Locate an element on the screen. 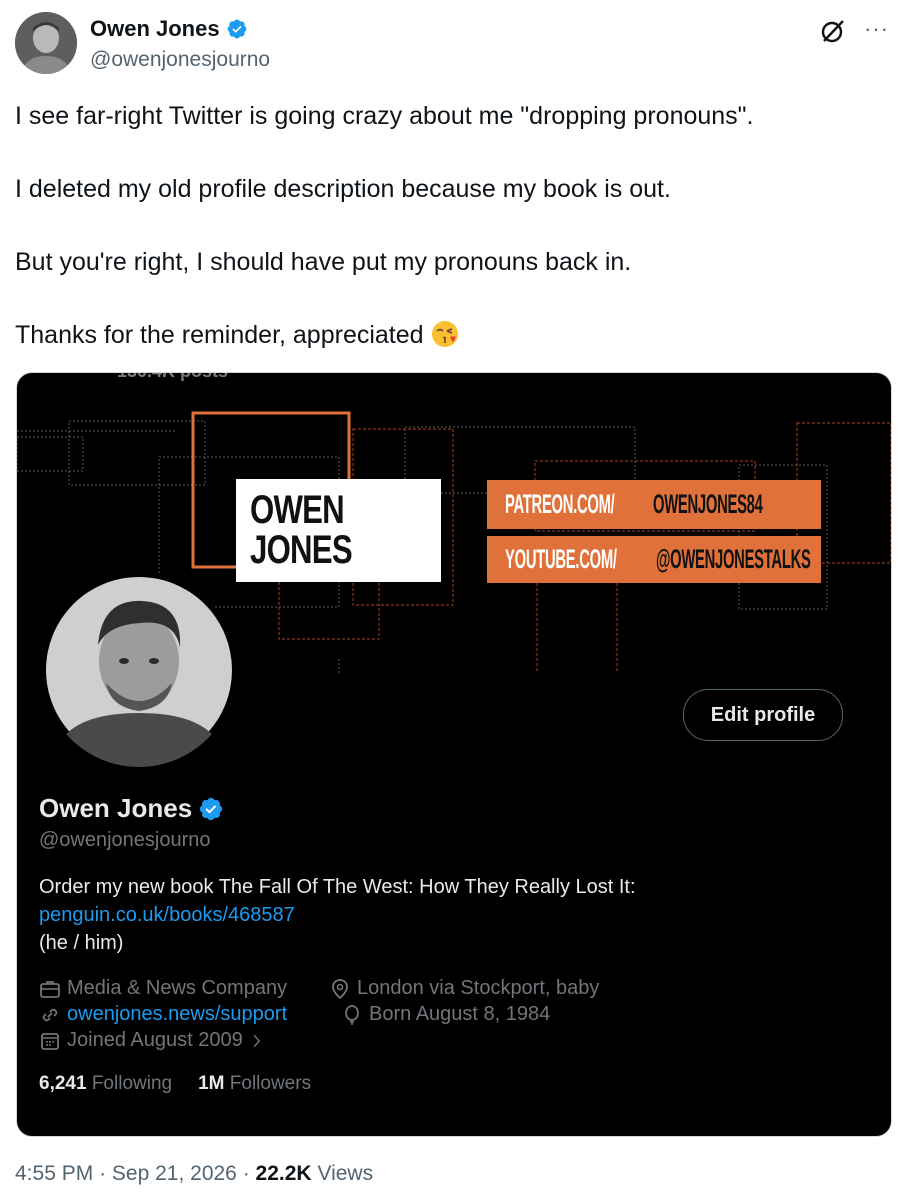 The height and width of the screenshot is (1199, 900). location-text: London via Stockport, baby is located at coordinates (478, 988).